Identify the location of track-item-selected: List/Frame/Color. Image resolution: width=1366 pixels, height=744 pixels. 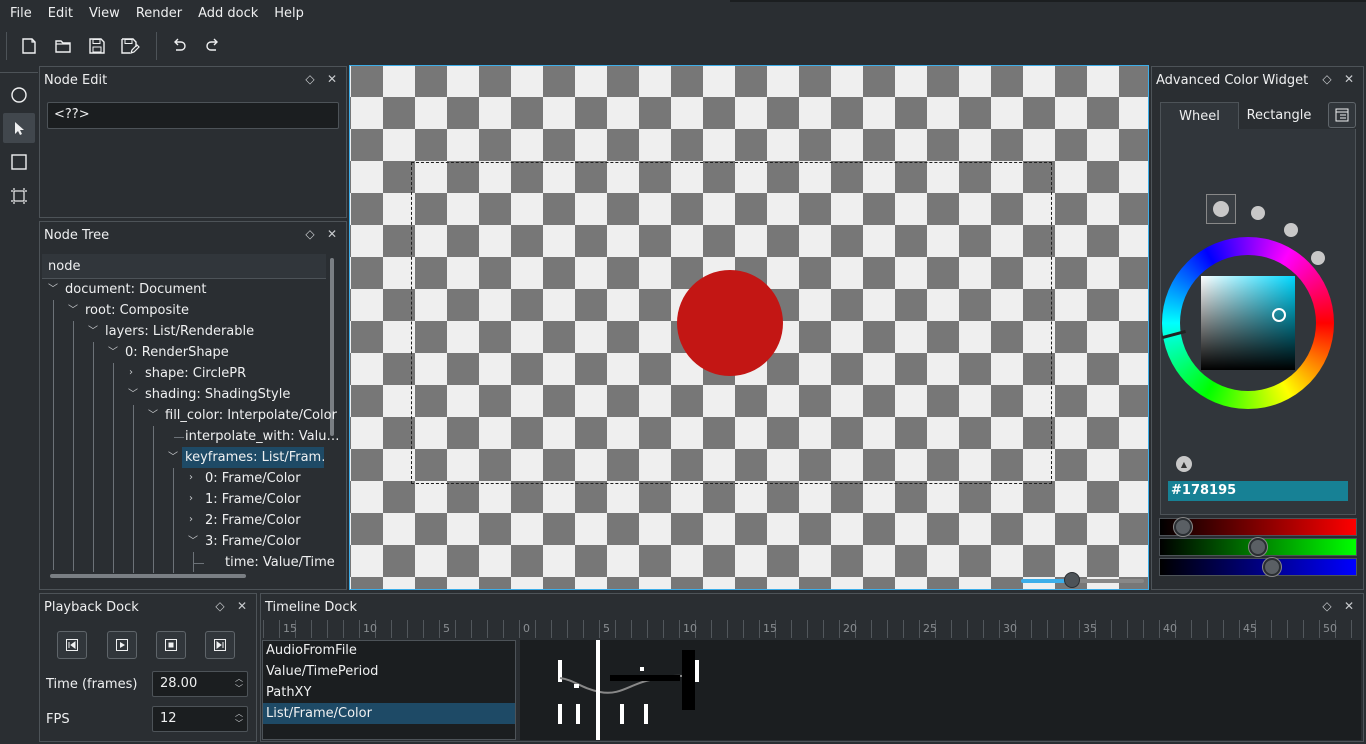
(389, 713).